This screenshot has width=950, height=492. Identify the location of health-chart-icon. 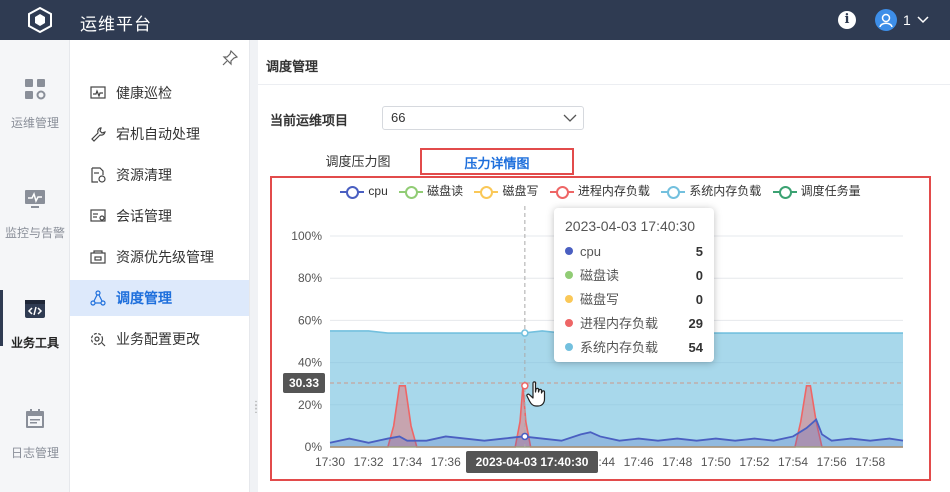
(98, 92).